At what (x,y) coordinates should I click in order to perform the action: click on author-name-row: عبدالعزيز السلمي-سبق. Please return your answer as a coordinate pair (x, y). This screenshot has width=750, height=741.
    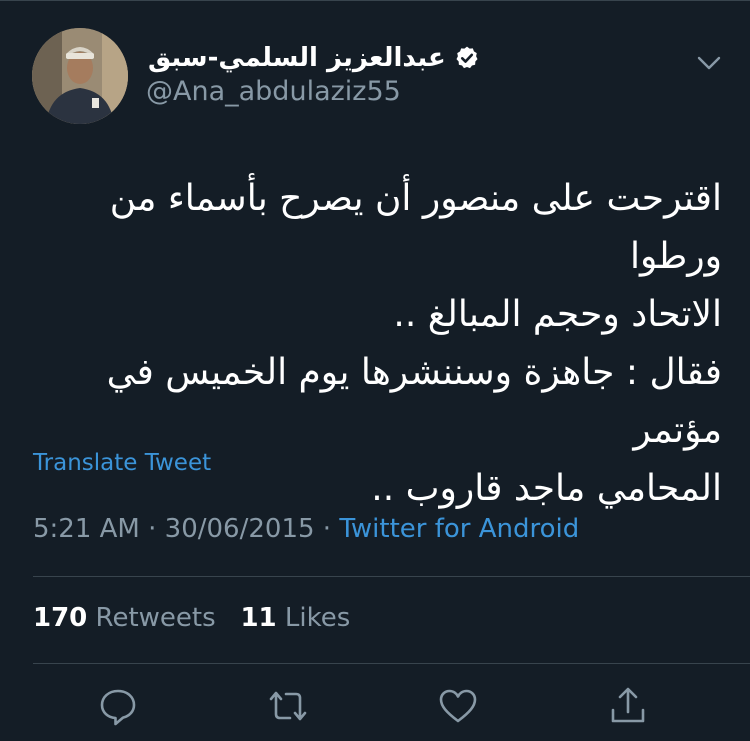
    Looking at the image, I should click on (314, 58).